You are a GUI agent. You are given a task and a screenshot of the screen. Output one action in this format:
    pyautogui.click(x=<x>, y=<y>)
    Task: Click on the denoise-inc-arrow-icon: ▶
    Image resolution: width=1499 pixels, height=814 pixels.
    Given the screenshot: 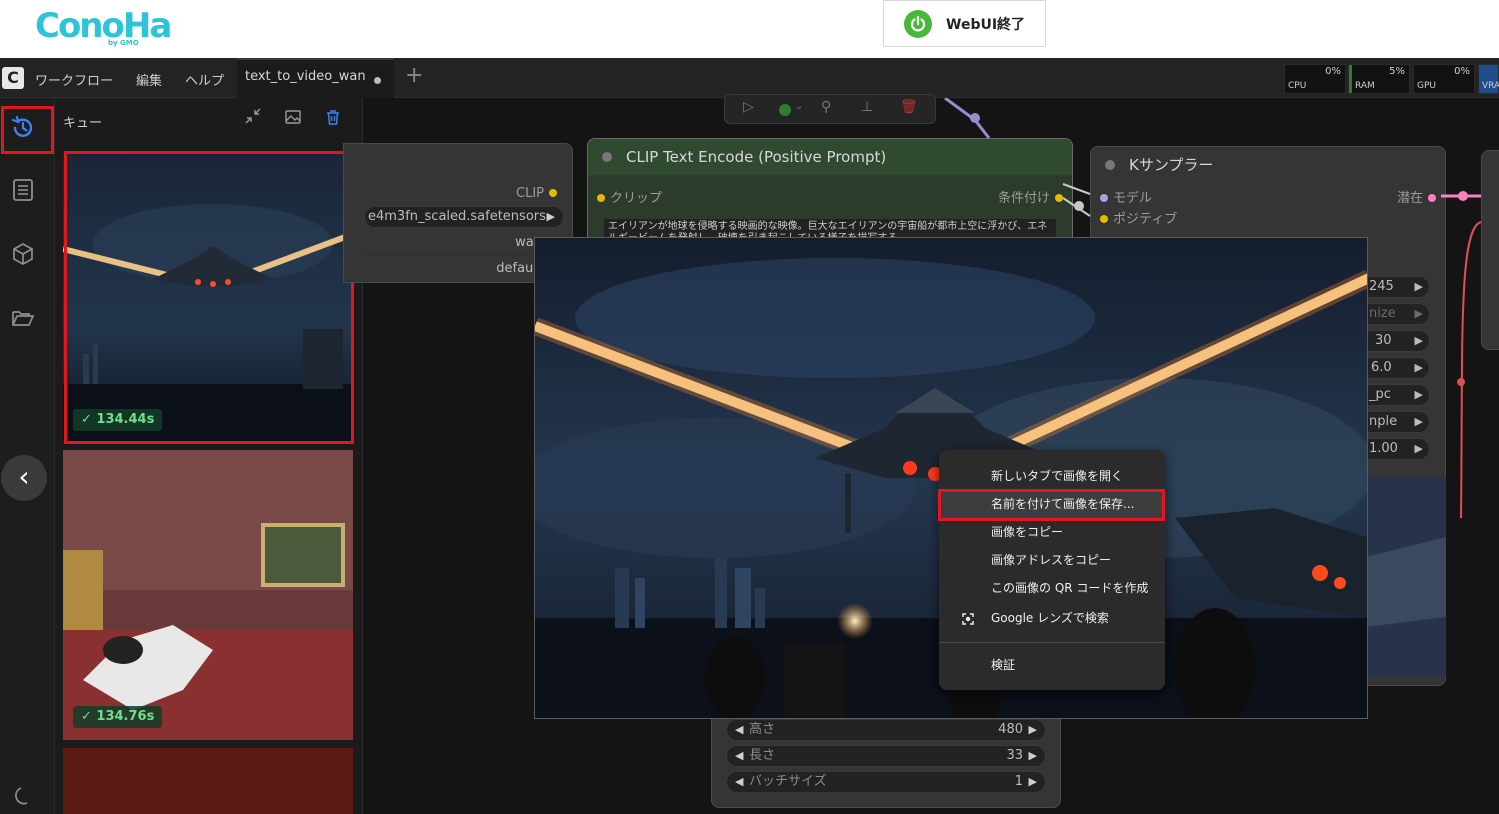 What is the action you would take?
    pyautogui.click(x=1419, y=449)
    